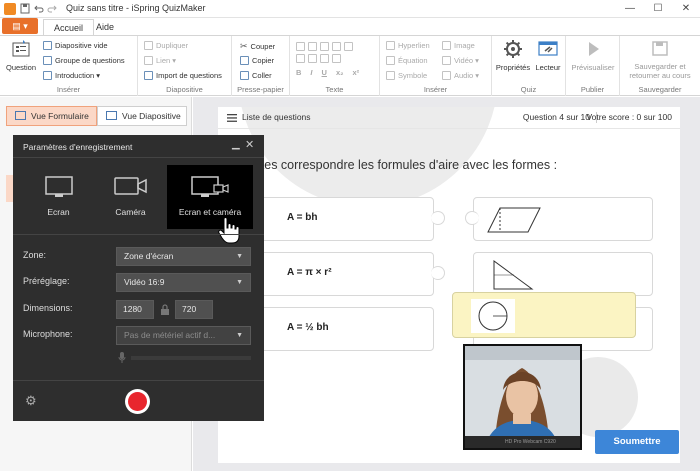 The height and width of the screenshot is (471, 700). Describe the element at coordinates (138, 380) in the screenshot. I see `dialog-divider` at that location.